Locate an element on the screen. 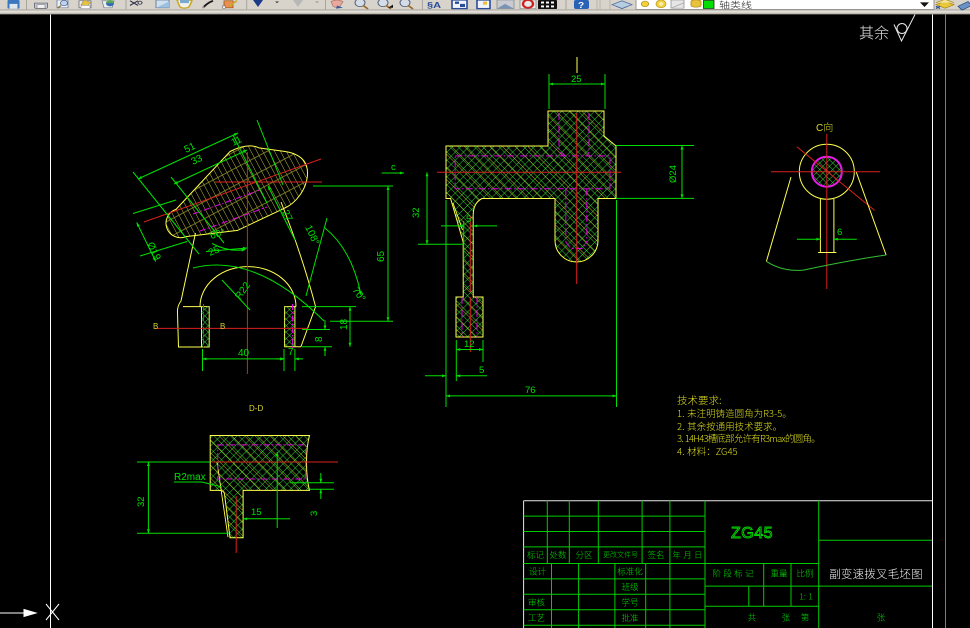 The width and height of the screenshot is (970, 628). svg-text: 班级 is located at coordinates (630, 587).